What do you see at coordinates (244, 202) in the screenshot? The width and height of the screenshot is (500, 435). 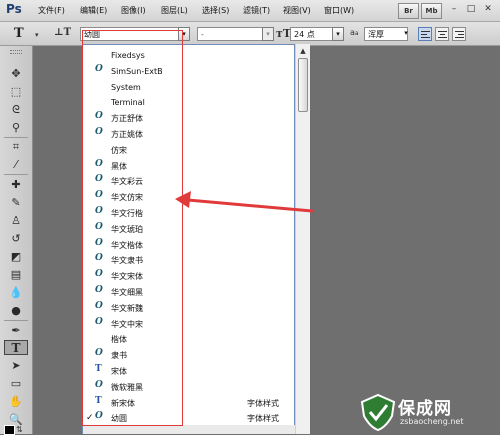 I see `annotation-arrow` at bounding box center [244, 202].